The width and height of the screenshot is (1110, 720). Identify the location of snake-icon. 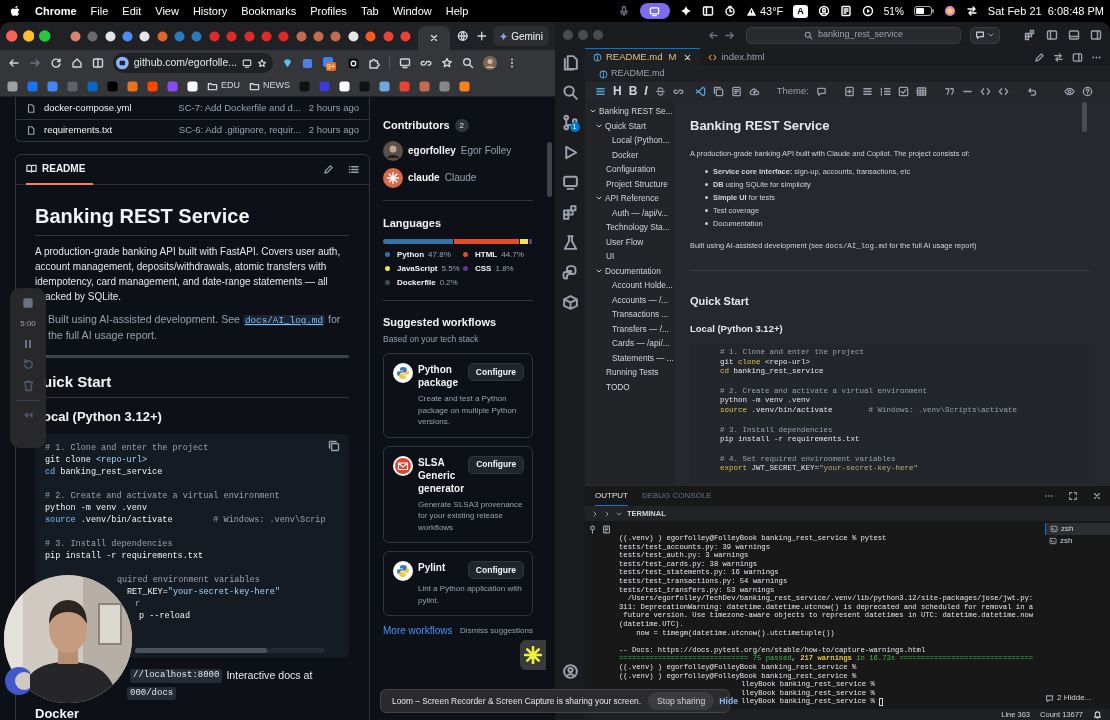
(570, 272).